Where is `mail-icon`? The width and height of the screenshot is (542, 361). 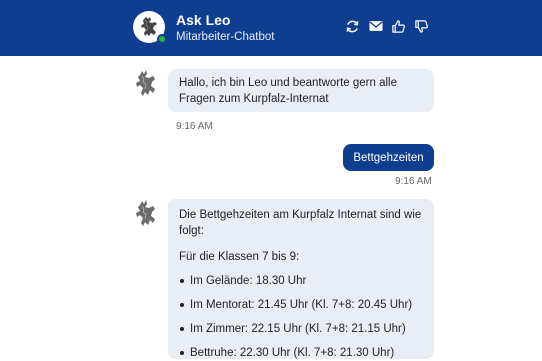
mail-icon is located at coordinates (375, 26).